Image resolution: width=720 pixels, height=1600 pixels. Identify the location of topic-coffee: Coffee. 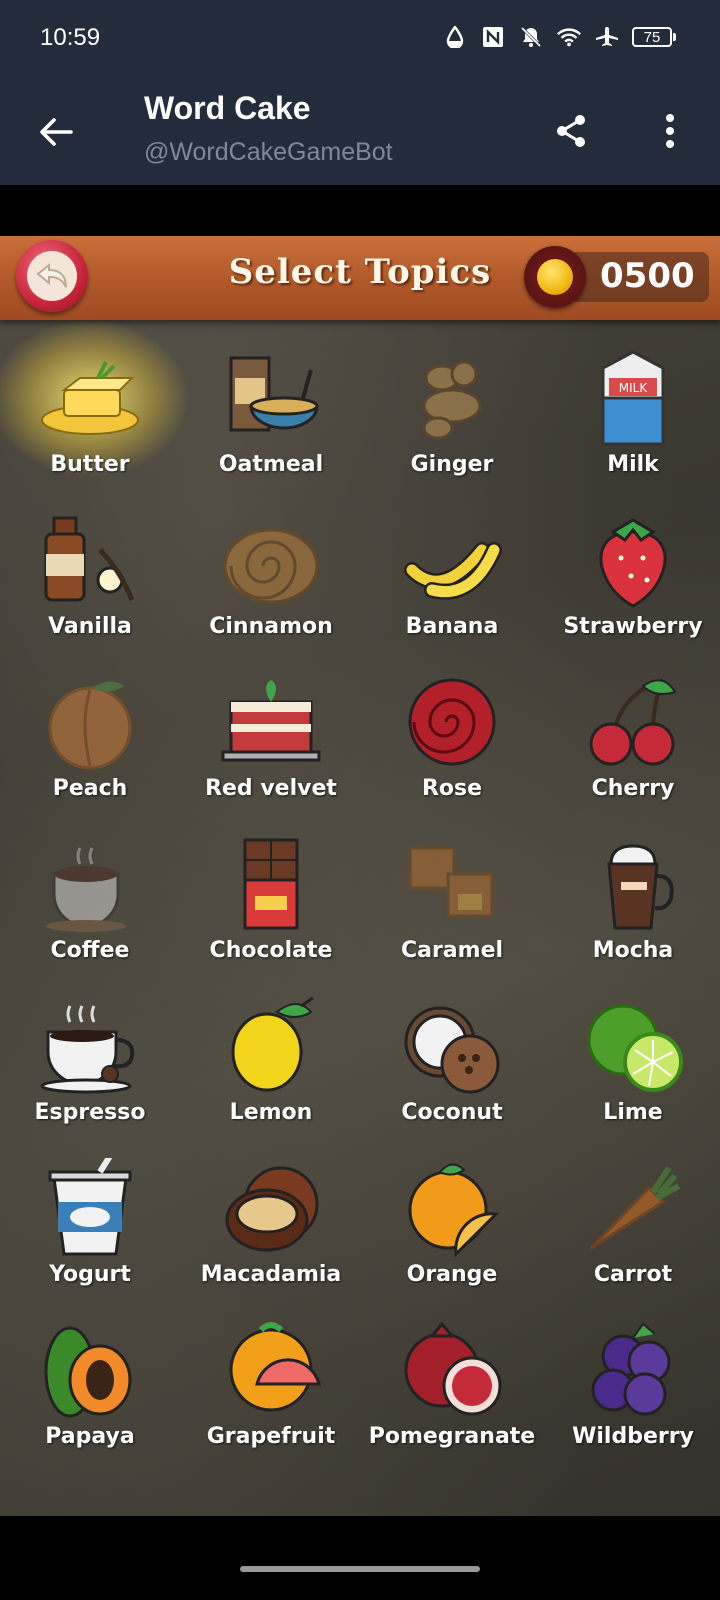
(90, 916).